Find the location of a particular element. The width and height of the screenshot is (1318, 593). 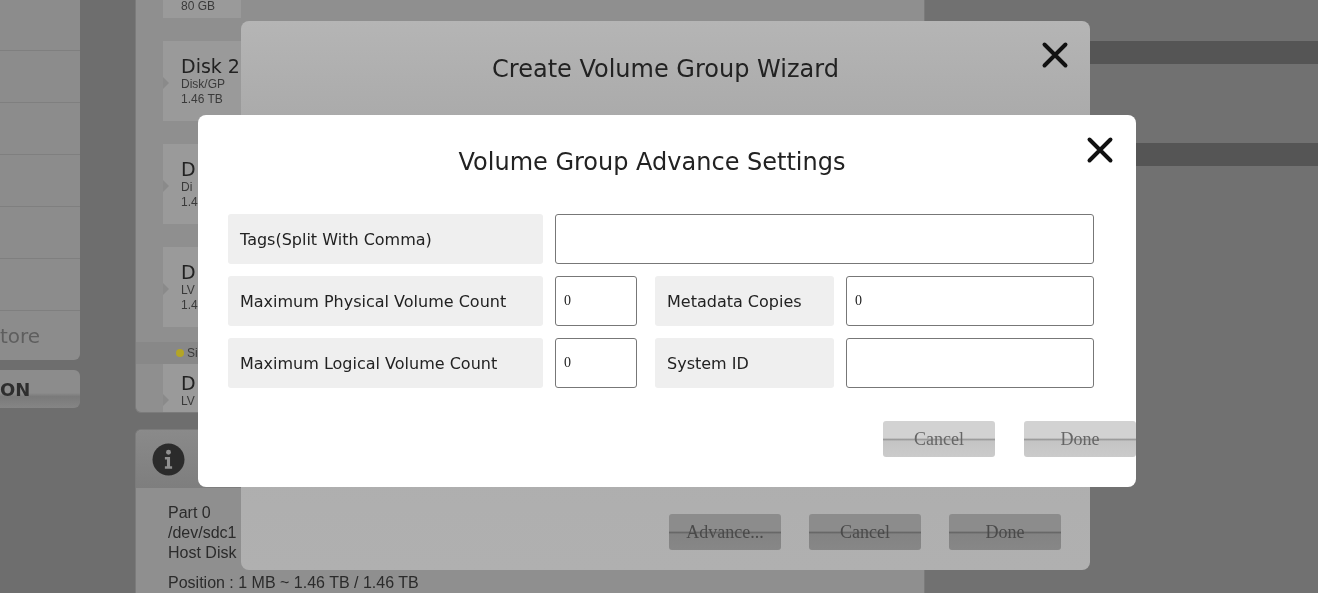

disk-title: Disk 2 is located at coordinates (211, 66).